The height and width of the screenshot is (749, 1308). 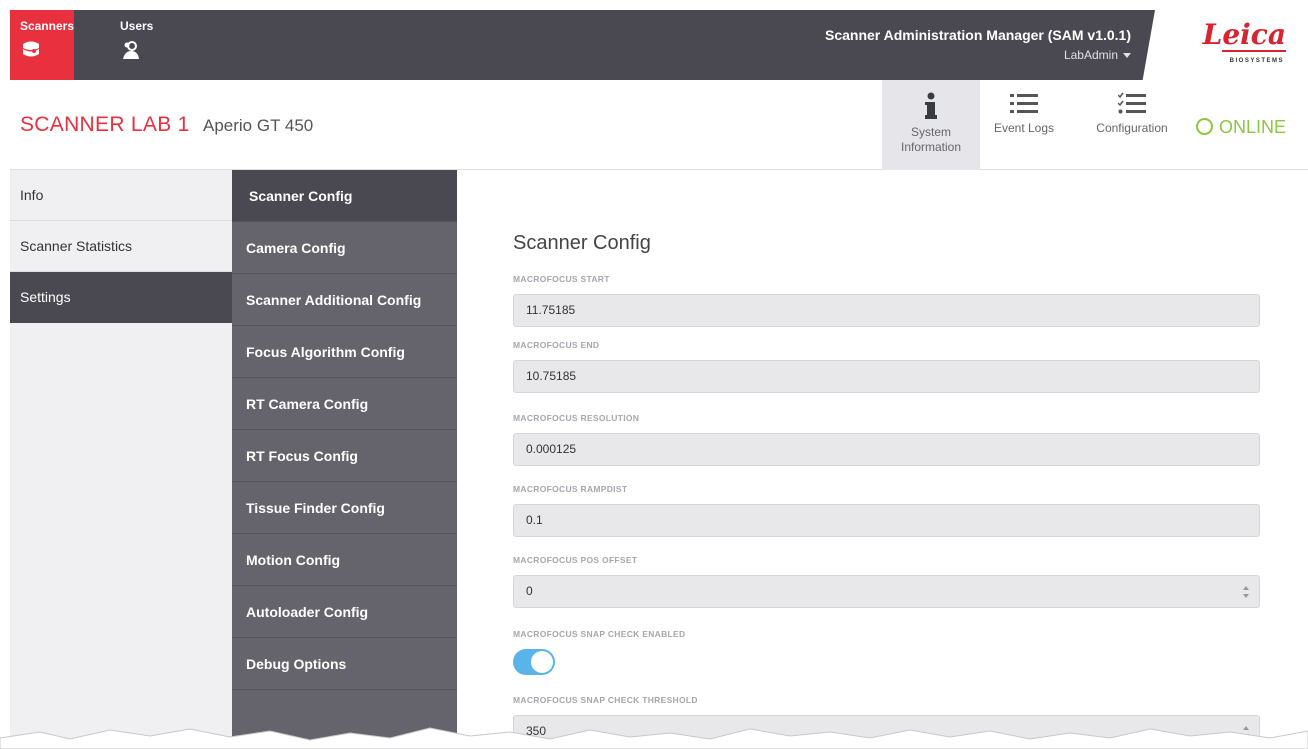 I want to click on field-macrofocus-rampdist: MACROFOCUS RAMPDIST 0.1, so click(x=886, y=510).